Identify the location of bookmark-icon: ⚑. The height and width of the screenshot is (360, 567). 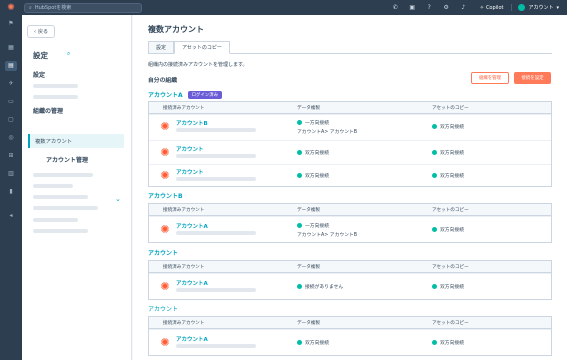
(11, 24).